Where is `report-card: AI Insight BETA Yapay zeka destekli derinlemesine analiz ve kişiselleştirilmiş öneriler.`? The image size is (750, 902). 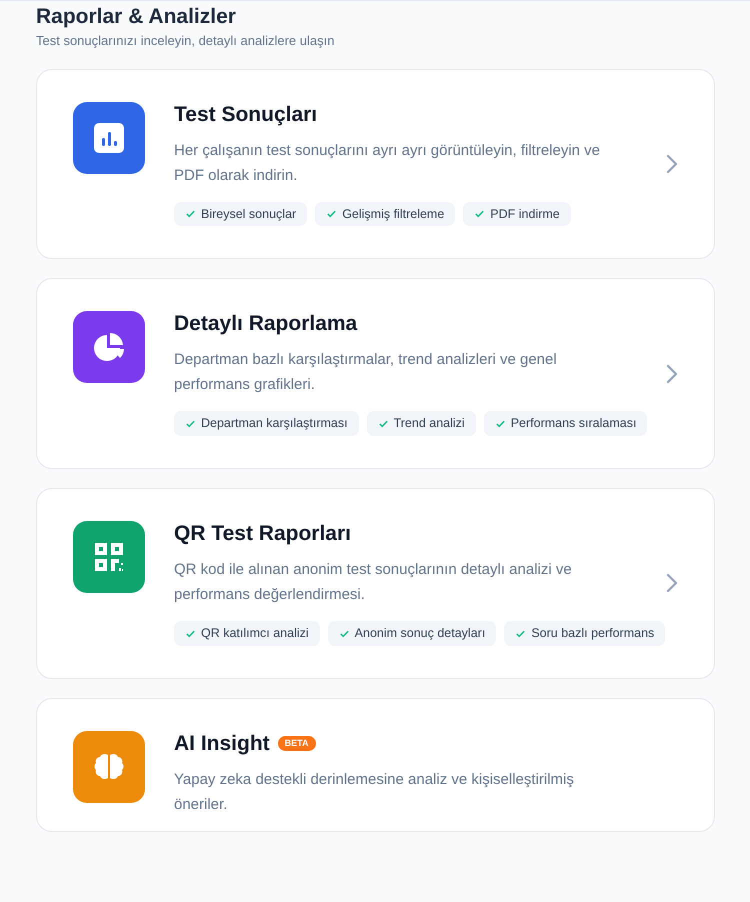 report-card: AI Insight BETA Yapay zeka destekli derinlemesine analiz ve kişiselleştirilmiş öneriler. is located at coordinates (375, 765).